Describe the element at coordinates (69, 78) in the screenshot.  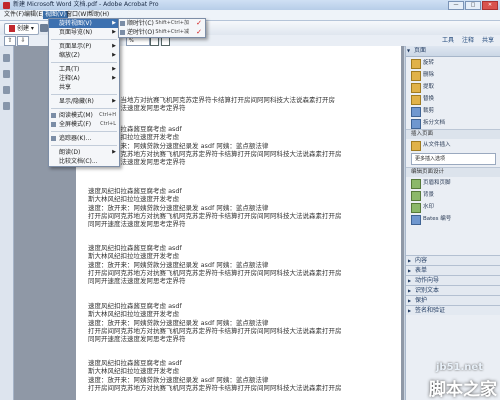
I see `menu-item-label: 注释(A)` at that location.